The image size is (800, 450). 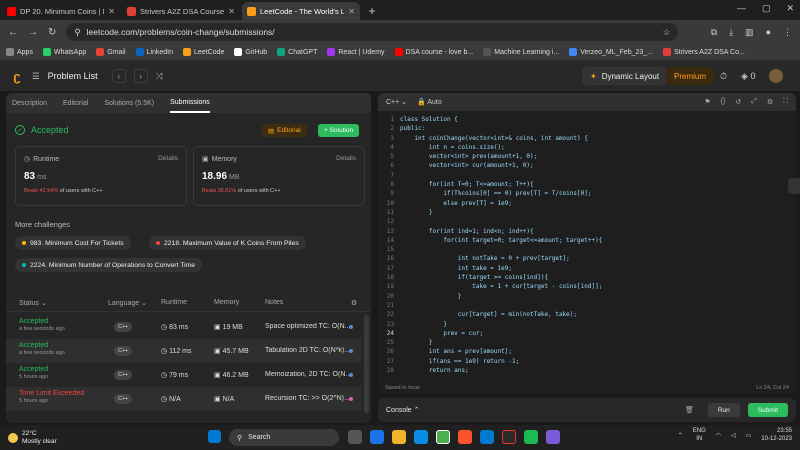 I want to click on reload-icon: ↻, so click(x=52, y=32).